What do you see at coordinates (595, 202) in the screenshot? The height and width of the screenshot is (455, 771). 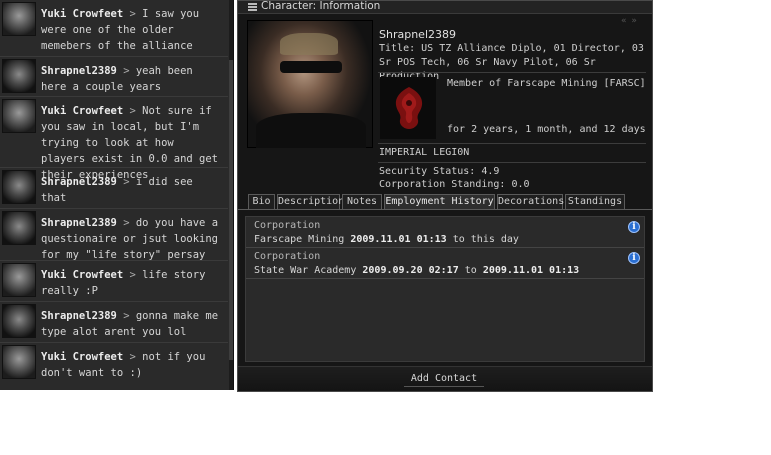 I see `tab-standings: Standings` at bounding box center [595, 202].